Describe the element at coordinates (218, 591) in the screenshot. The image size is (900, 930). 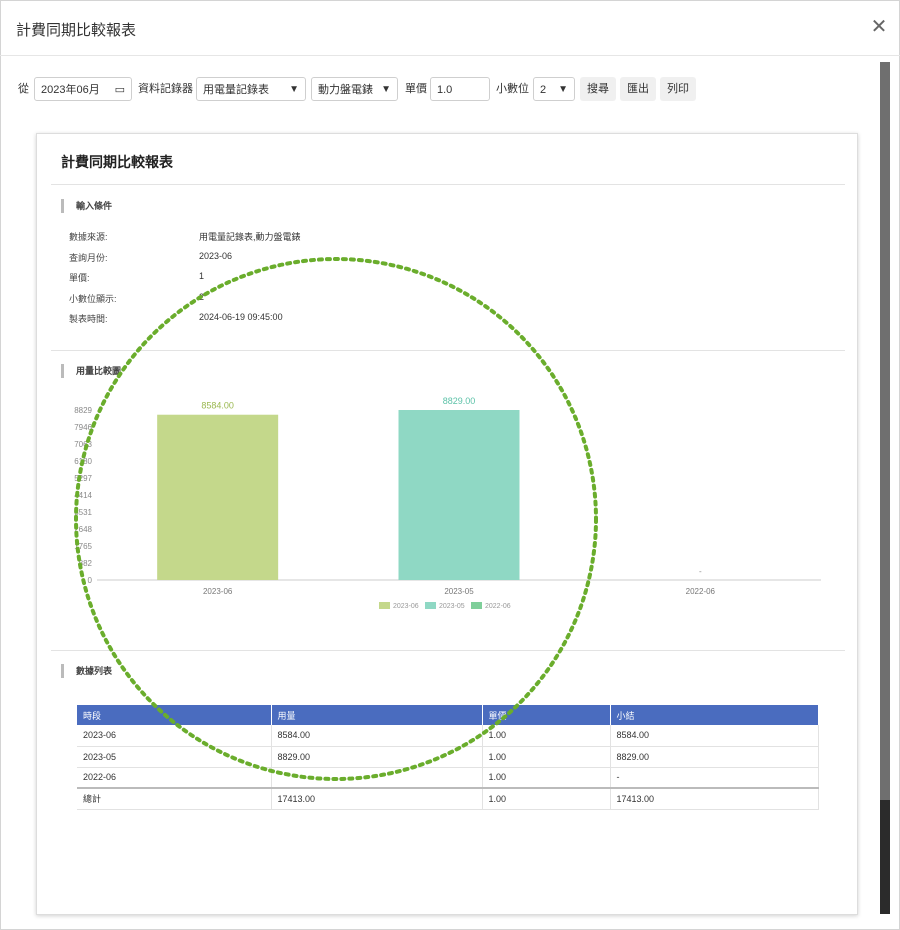
I see `x-tick-label: 2023-06` at that location.